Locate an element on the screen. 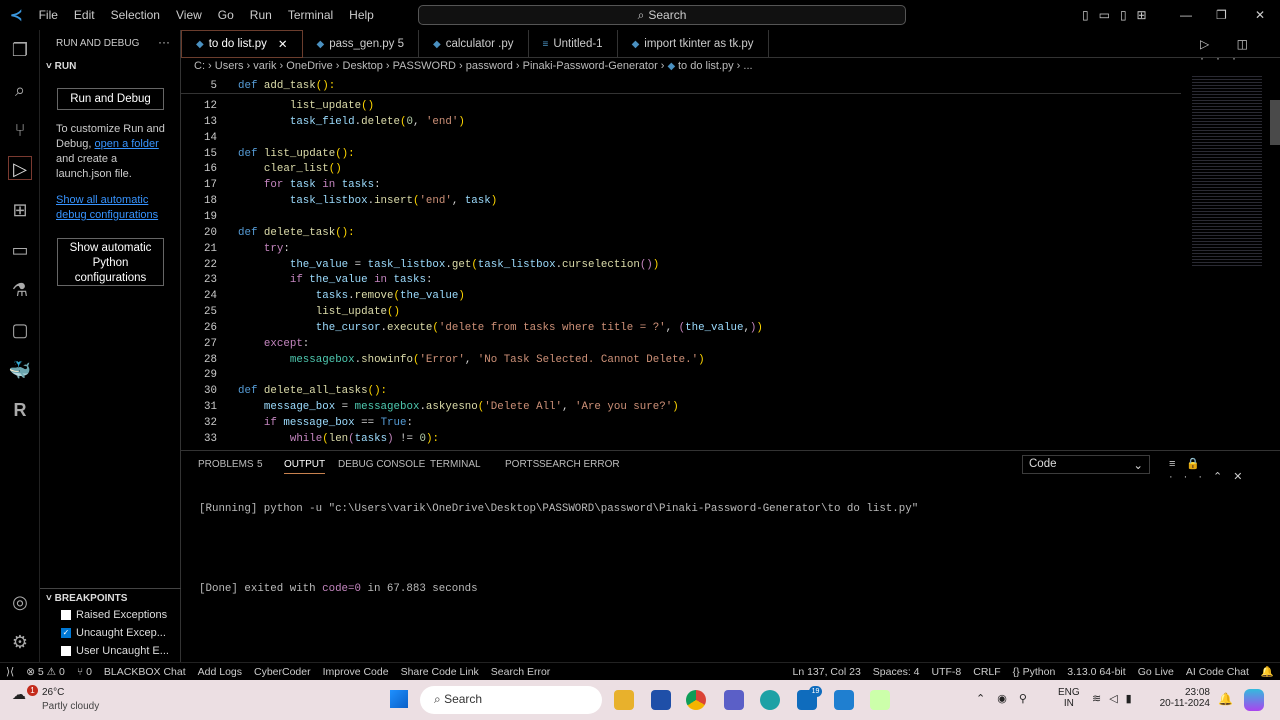 The width and height of the screenshot is (1280, 720). code-line: 24 tasks.remove(the_value) is located at coordinates (681, 296).